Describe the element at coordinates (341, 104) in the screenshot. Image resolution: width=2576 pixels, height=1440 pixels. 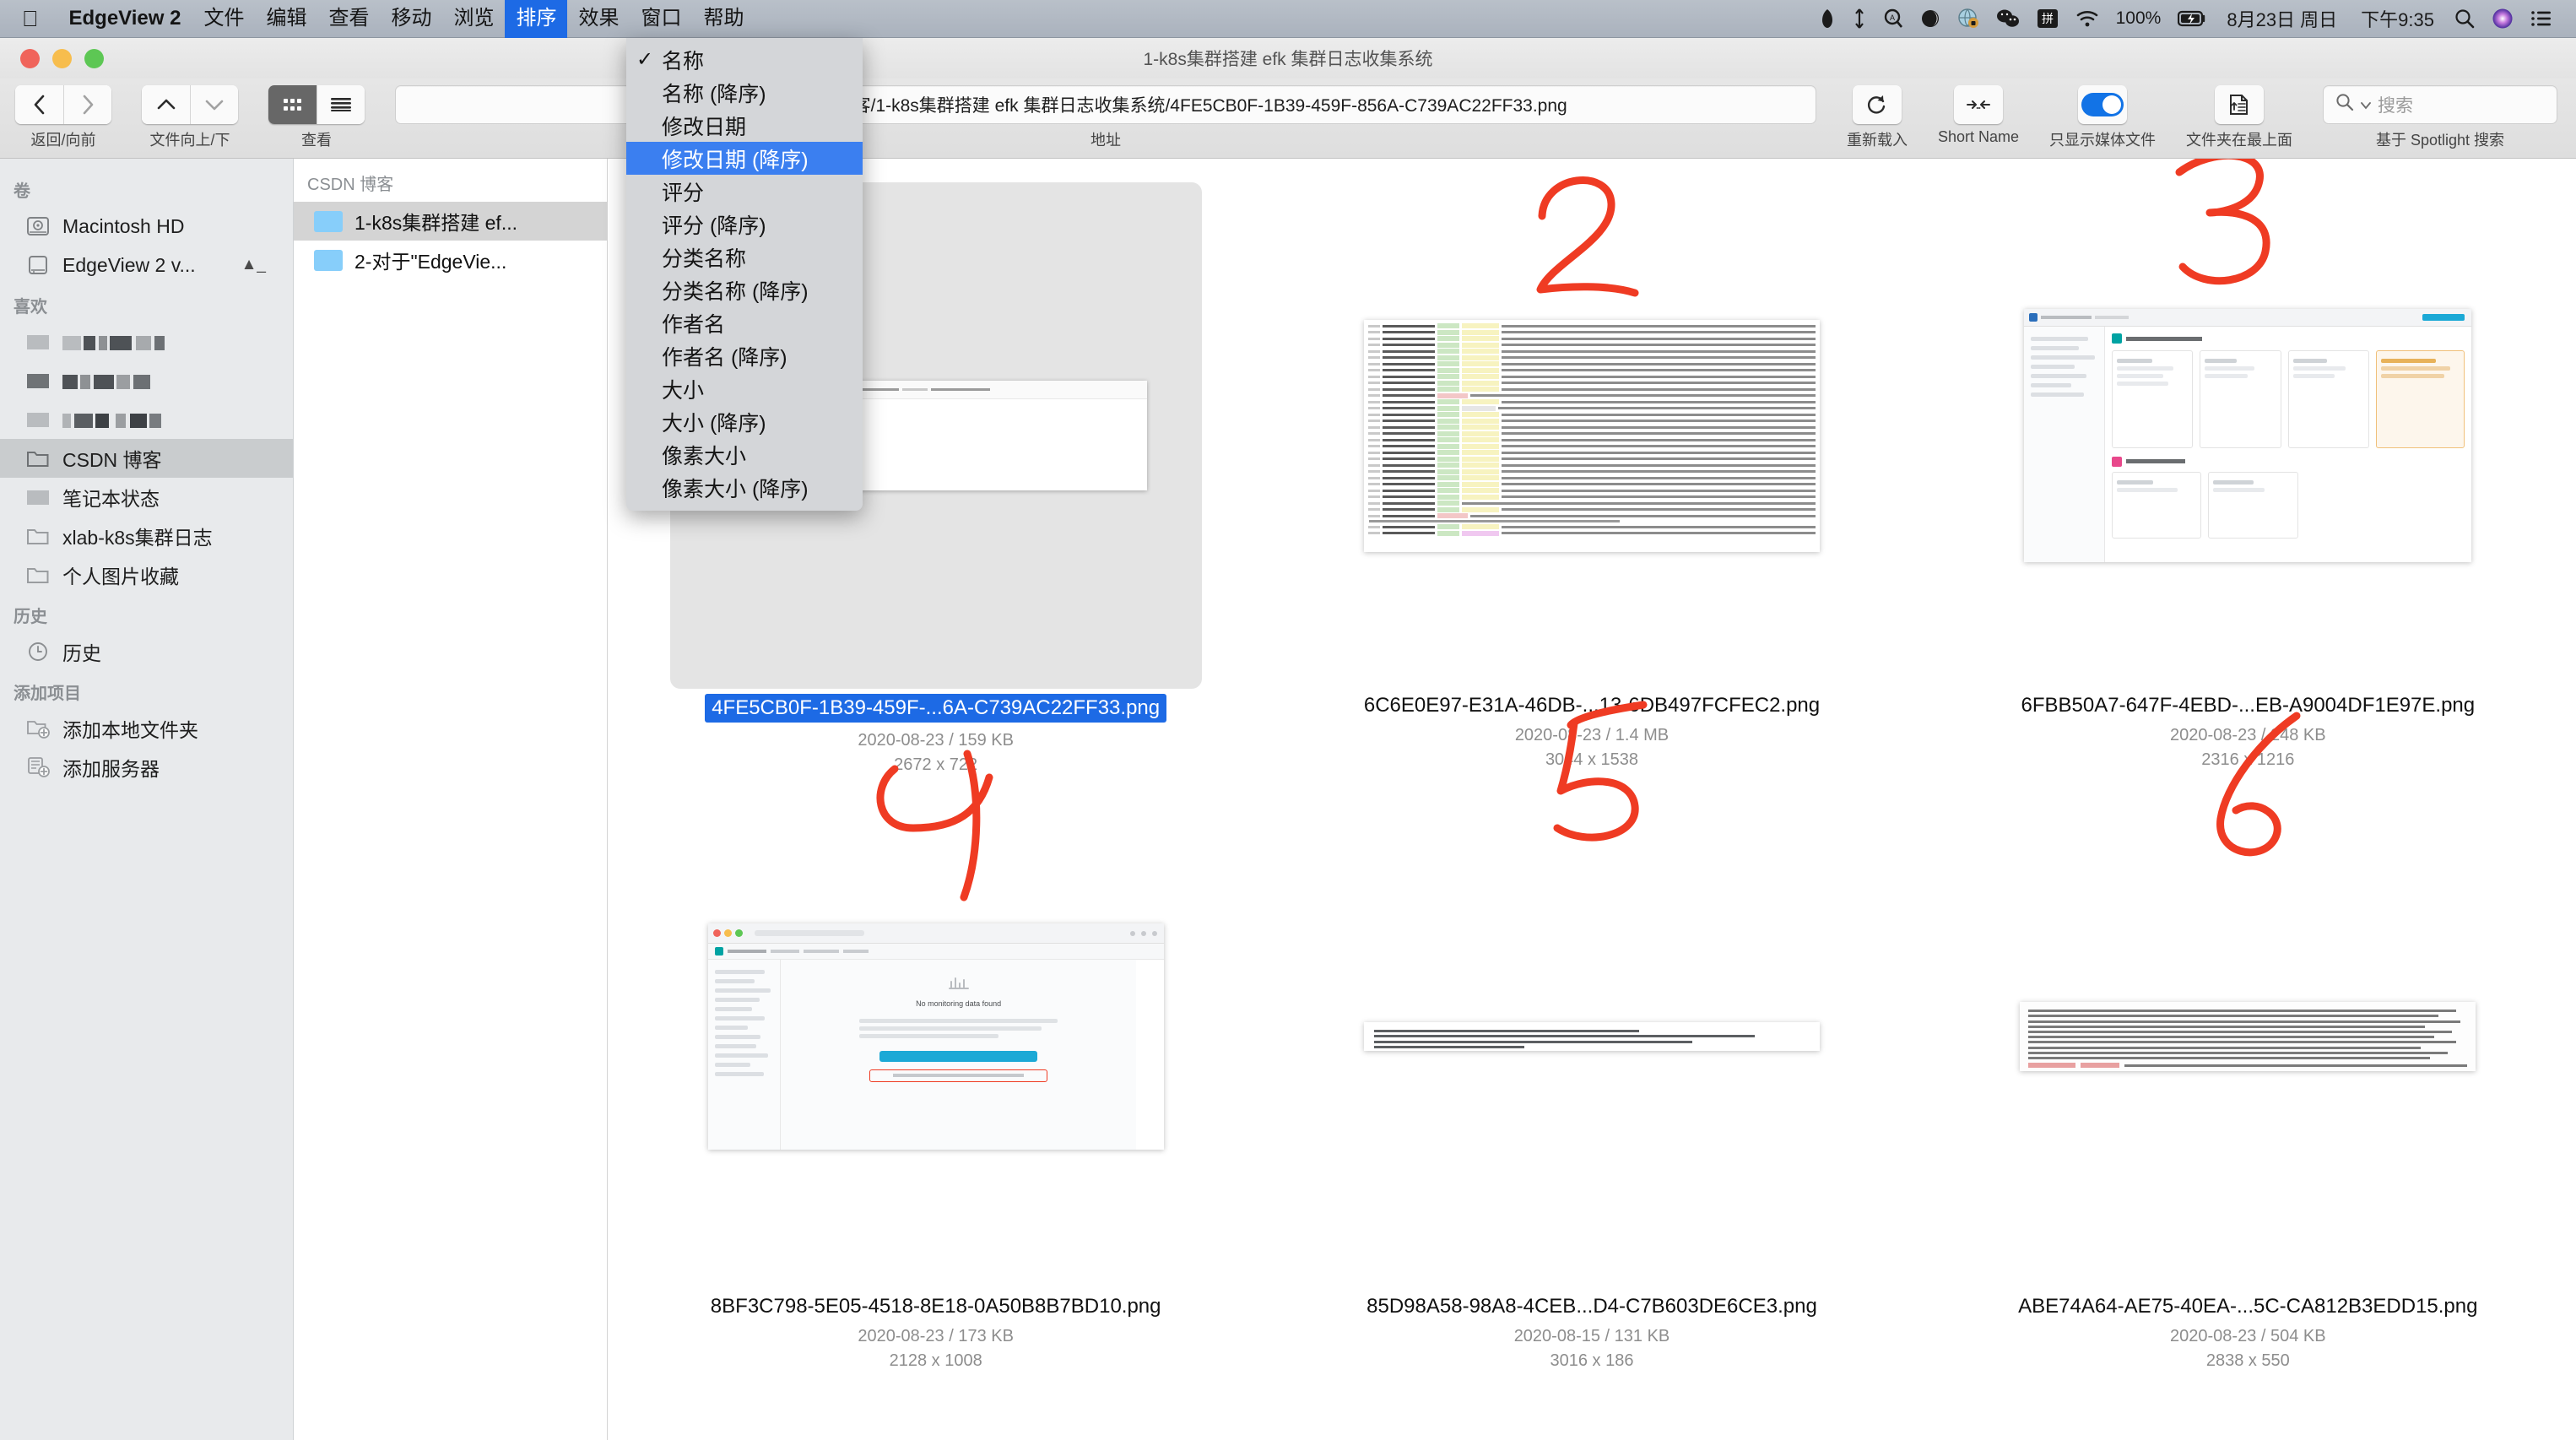
I see `list-view-button` at that location.